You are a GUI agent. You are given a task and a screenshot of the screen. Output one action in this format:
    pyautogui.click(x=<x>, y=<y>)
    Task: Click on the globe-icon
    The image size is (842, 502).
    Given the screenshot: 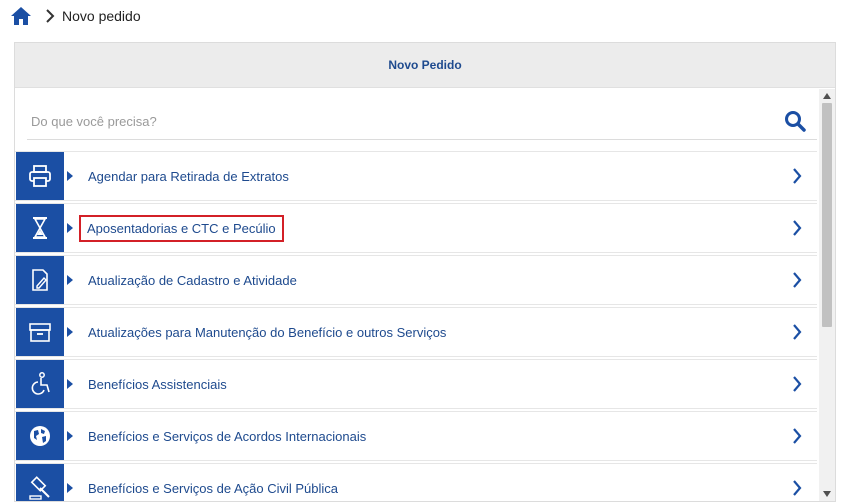 What is the action you would take?
    pyautogui.click(x=40, y=436)
    